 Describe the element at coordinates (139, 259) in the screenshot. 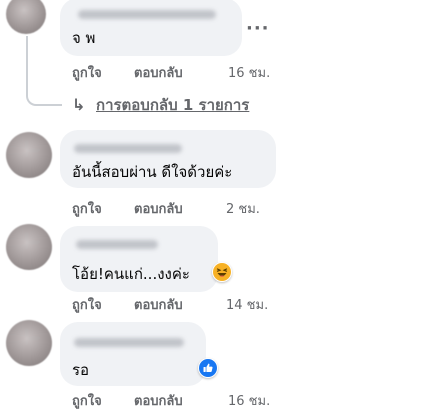

I see `comment-bubble: โอ้ย!คนแก่...งงค่ะ` at that location.